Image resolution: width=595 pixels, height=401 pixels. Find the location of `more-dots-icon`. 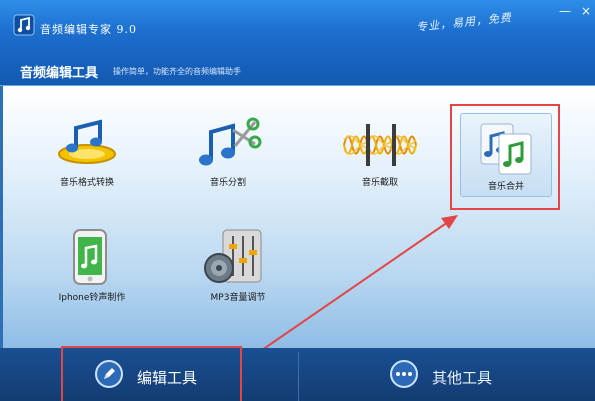

more-dots-icon is located at coordinates (404, 374).